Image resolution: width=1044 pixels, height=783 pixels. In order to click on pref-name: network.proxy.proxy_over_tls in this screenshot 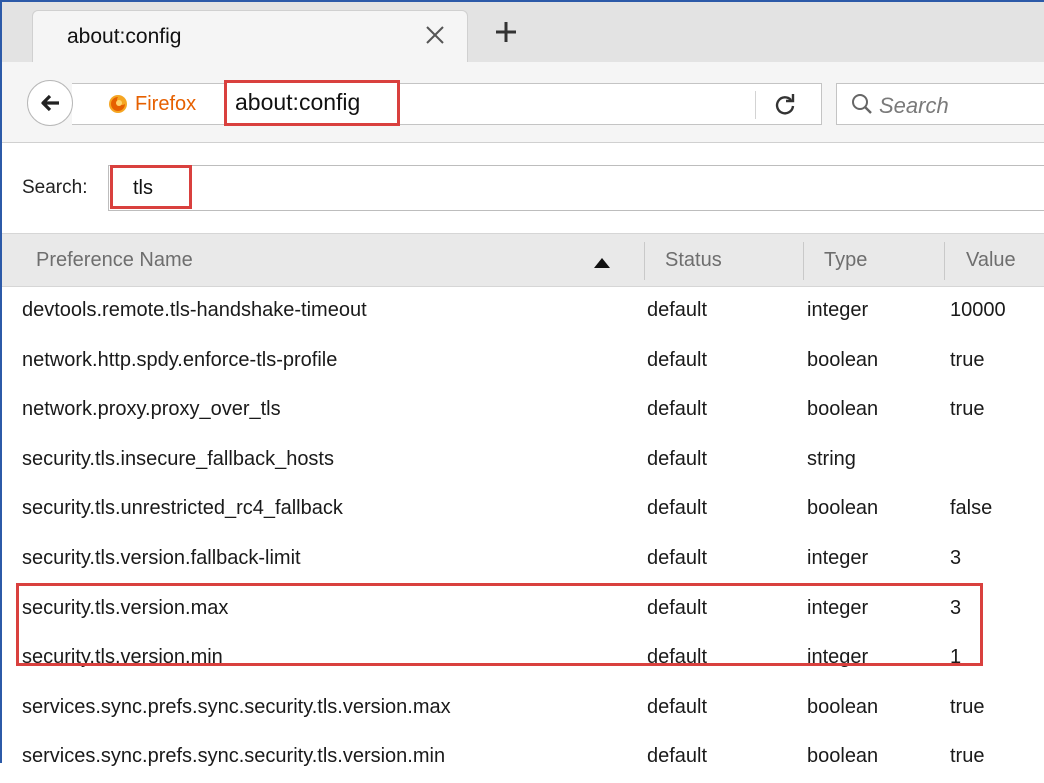, I will do `click(151, 409)`.